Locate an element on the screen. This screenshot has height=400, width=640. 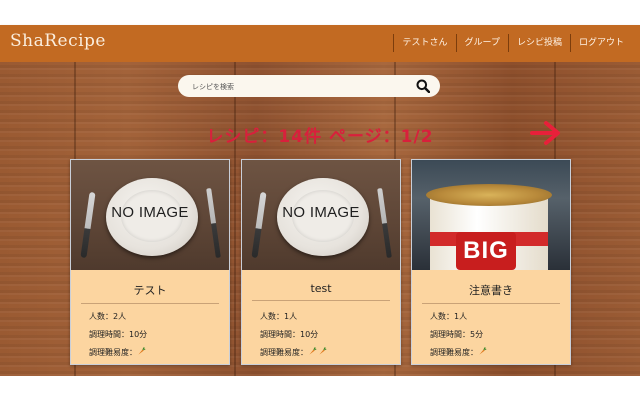
search-input is located at coordinates (292, 87).